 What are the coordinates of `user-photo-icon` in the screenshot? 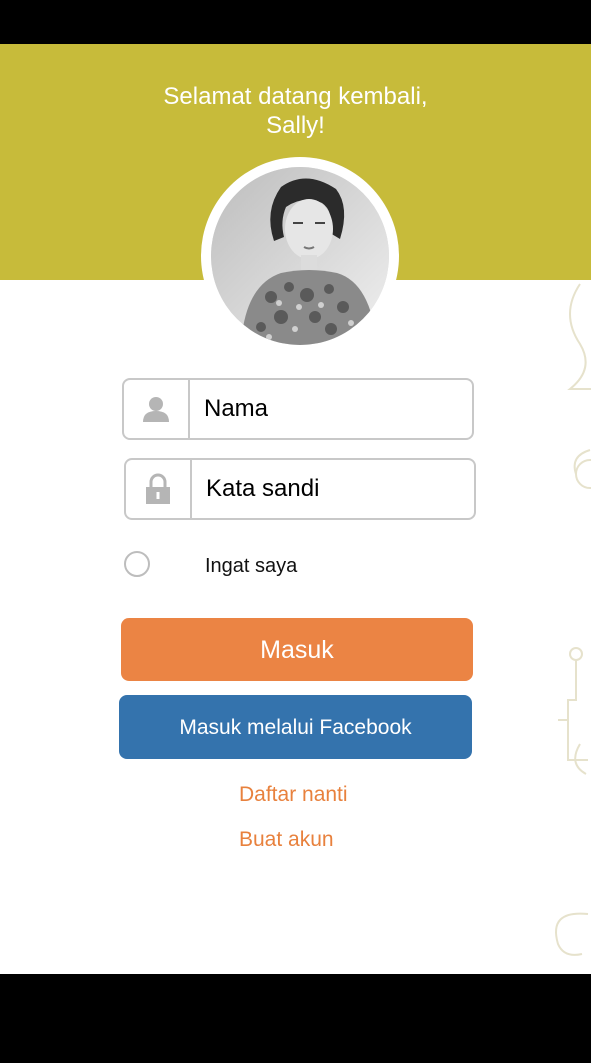 It's located at (300, 256).